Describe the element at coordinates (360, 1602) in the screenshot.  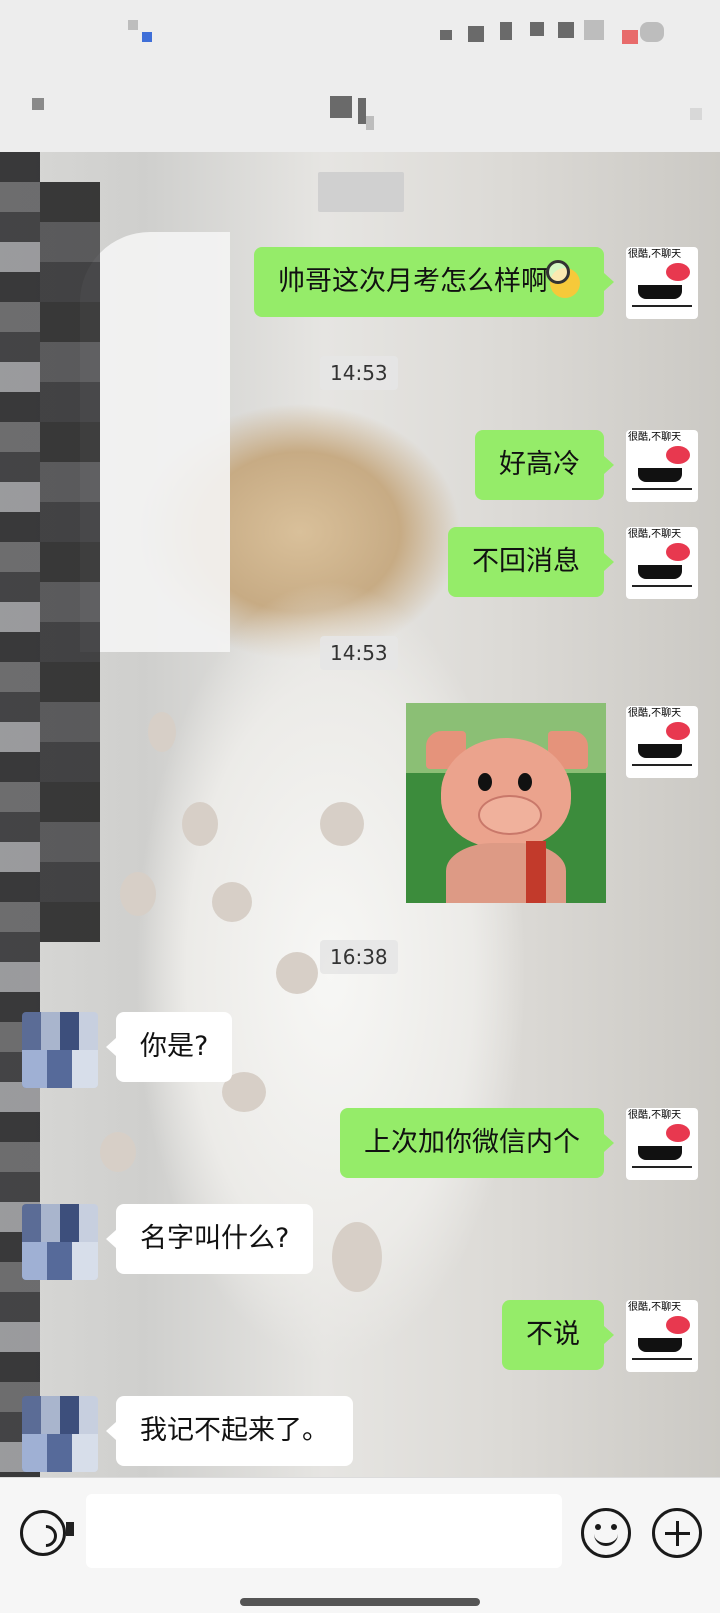
I see `home-indicator` at that location.